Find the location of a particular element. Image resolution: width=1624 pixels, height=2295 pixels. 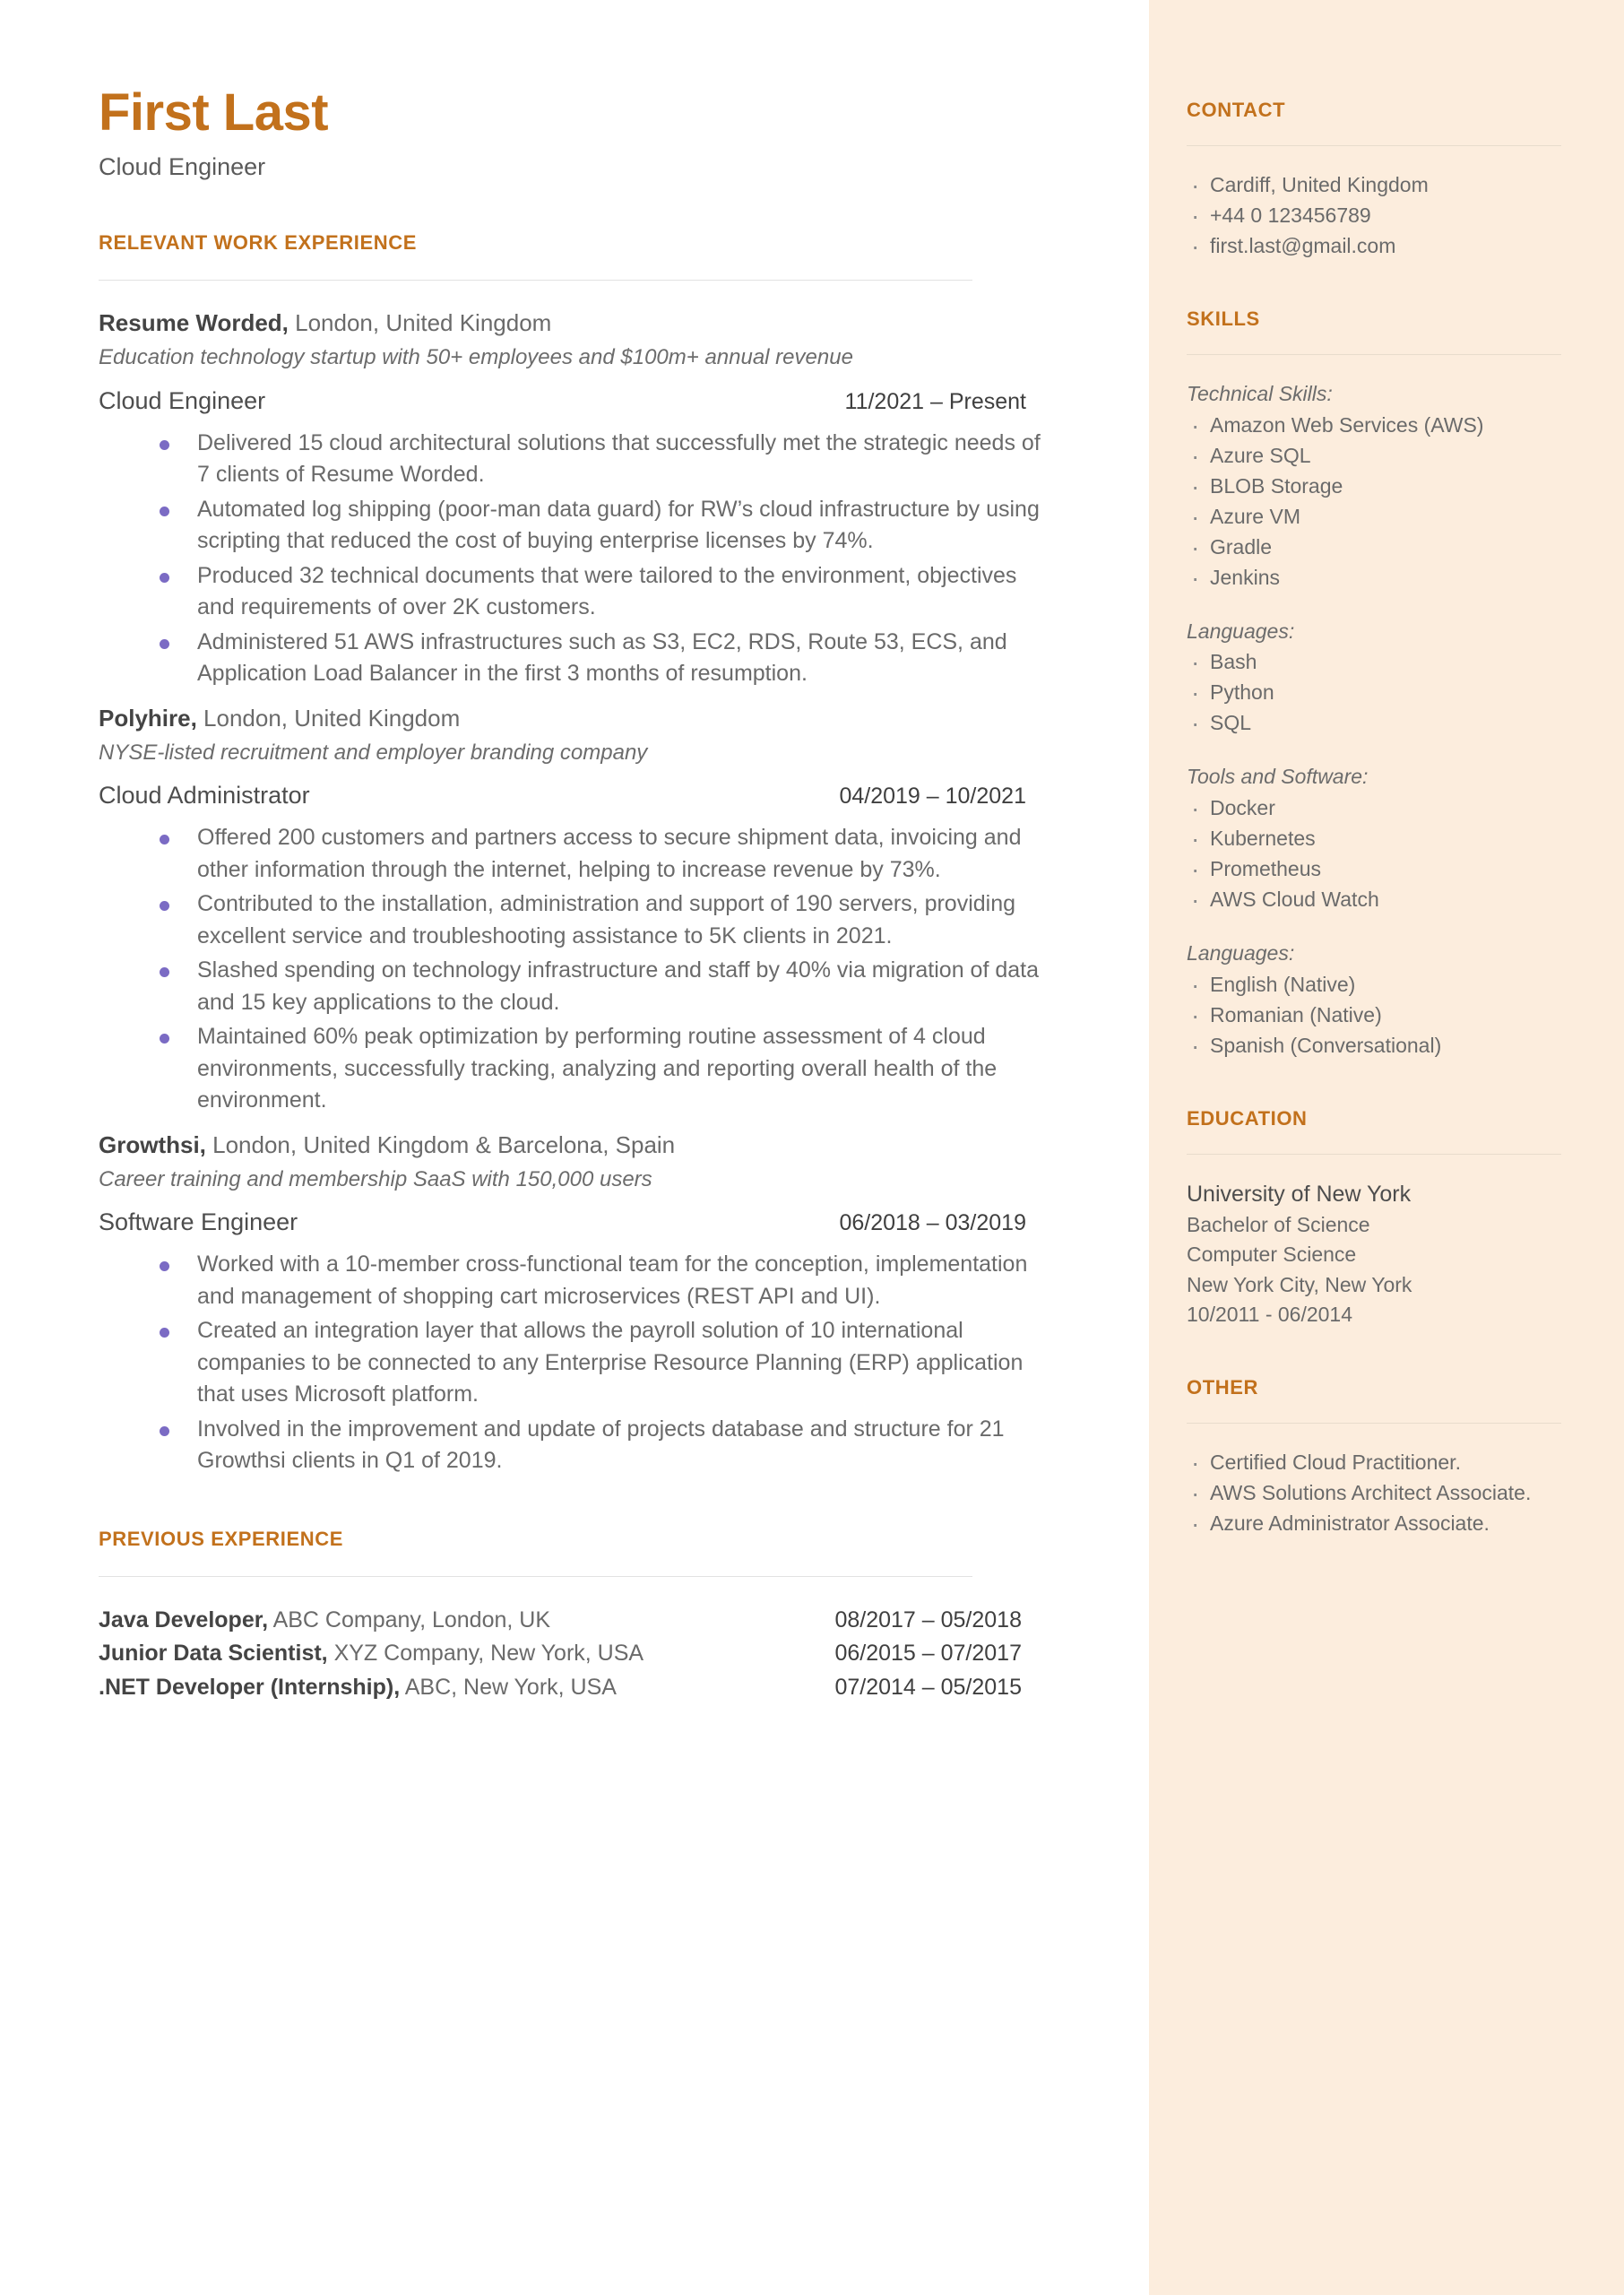

previous-job-dates: 07/2014 – 05/2015 is located at coordinates (928, 1687).